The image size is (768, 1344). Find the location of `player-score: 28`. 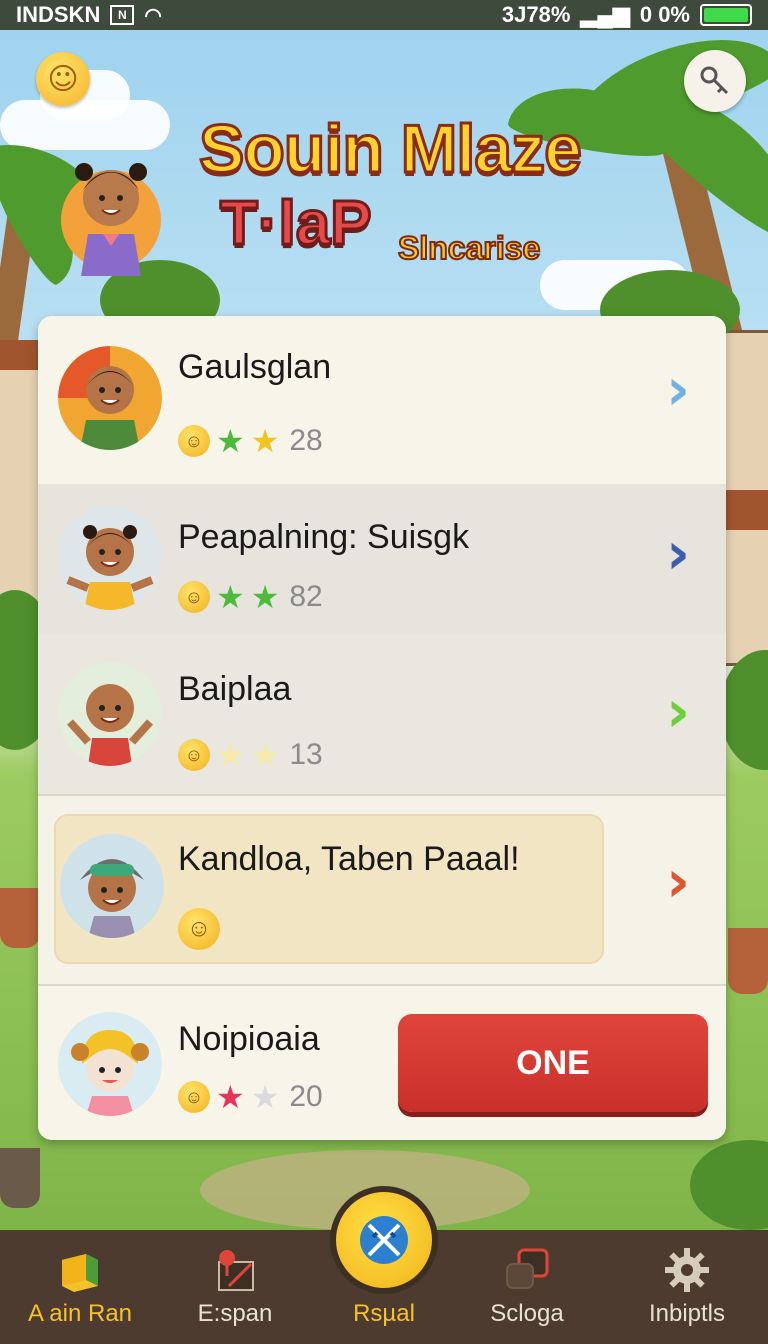

player-score: 28 is located at coordinates (306, 440).